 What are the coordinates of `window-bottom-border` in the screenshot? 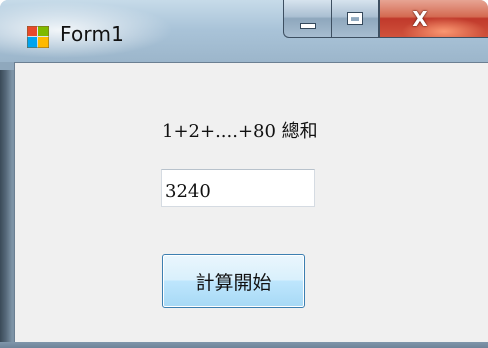 It's located at (244, 345).